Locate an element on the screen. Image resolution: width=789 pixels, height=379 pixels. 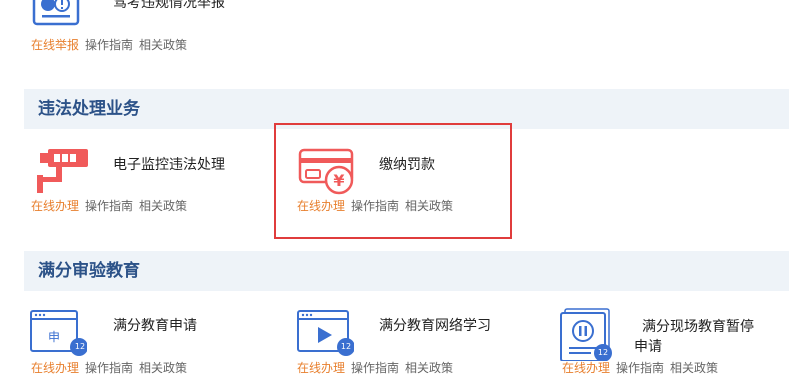
electronic-monitoring-title: 电子监控违法处理 is located at coordinates (169, 165).